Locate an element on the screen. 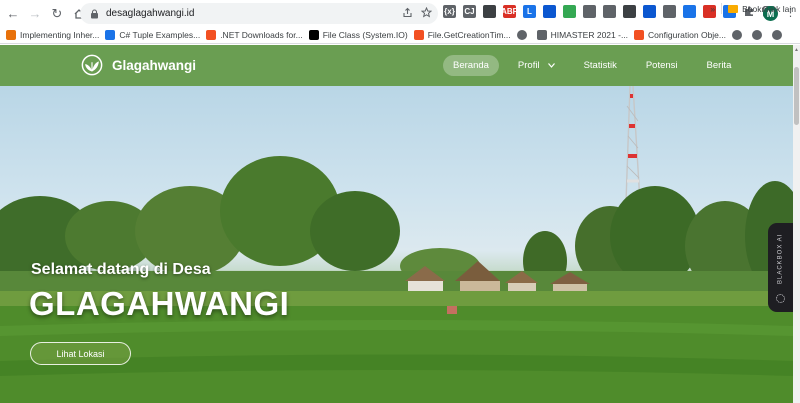  cj-ext-icon: CJ is located at coordinates (469, 11).